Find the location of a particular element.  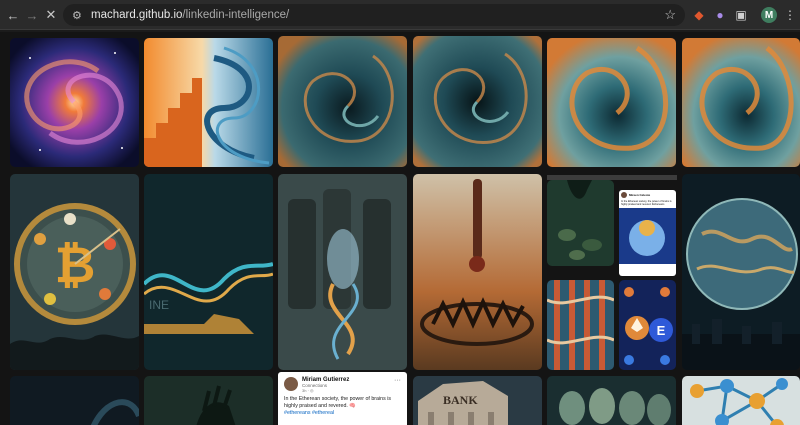

bitcoin-clock-image: ₿ is located at coordinates (74, 272).